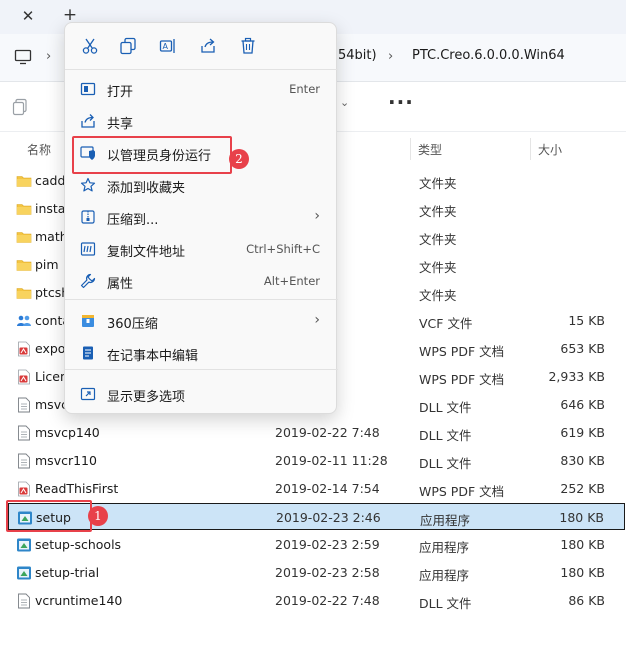  Describe the element at coordinates (582, 348) in the screenshot. I see `file-size: 653 KB` at that location.